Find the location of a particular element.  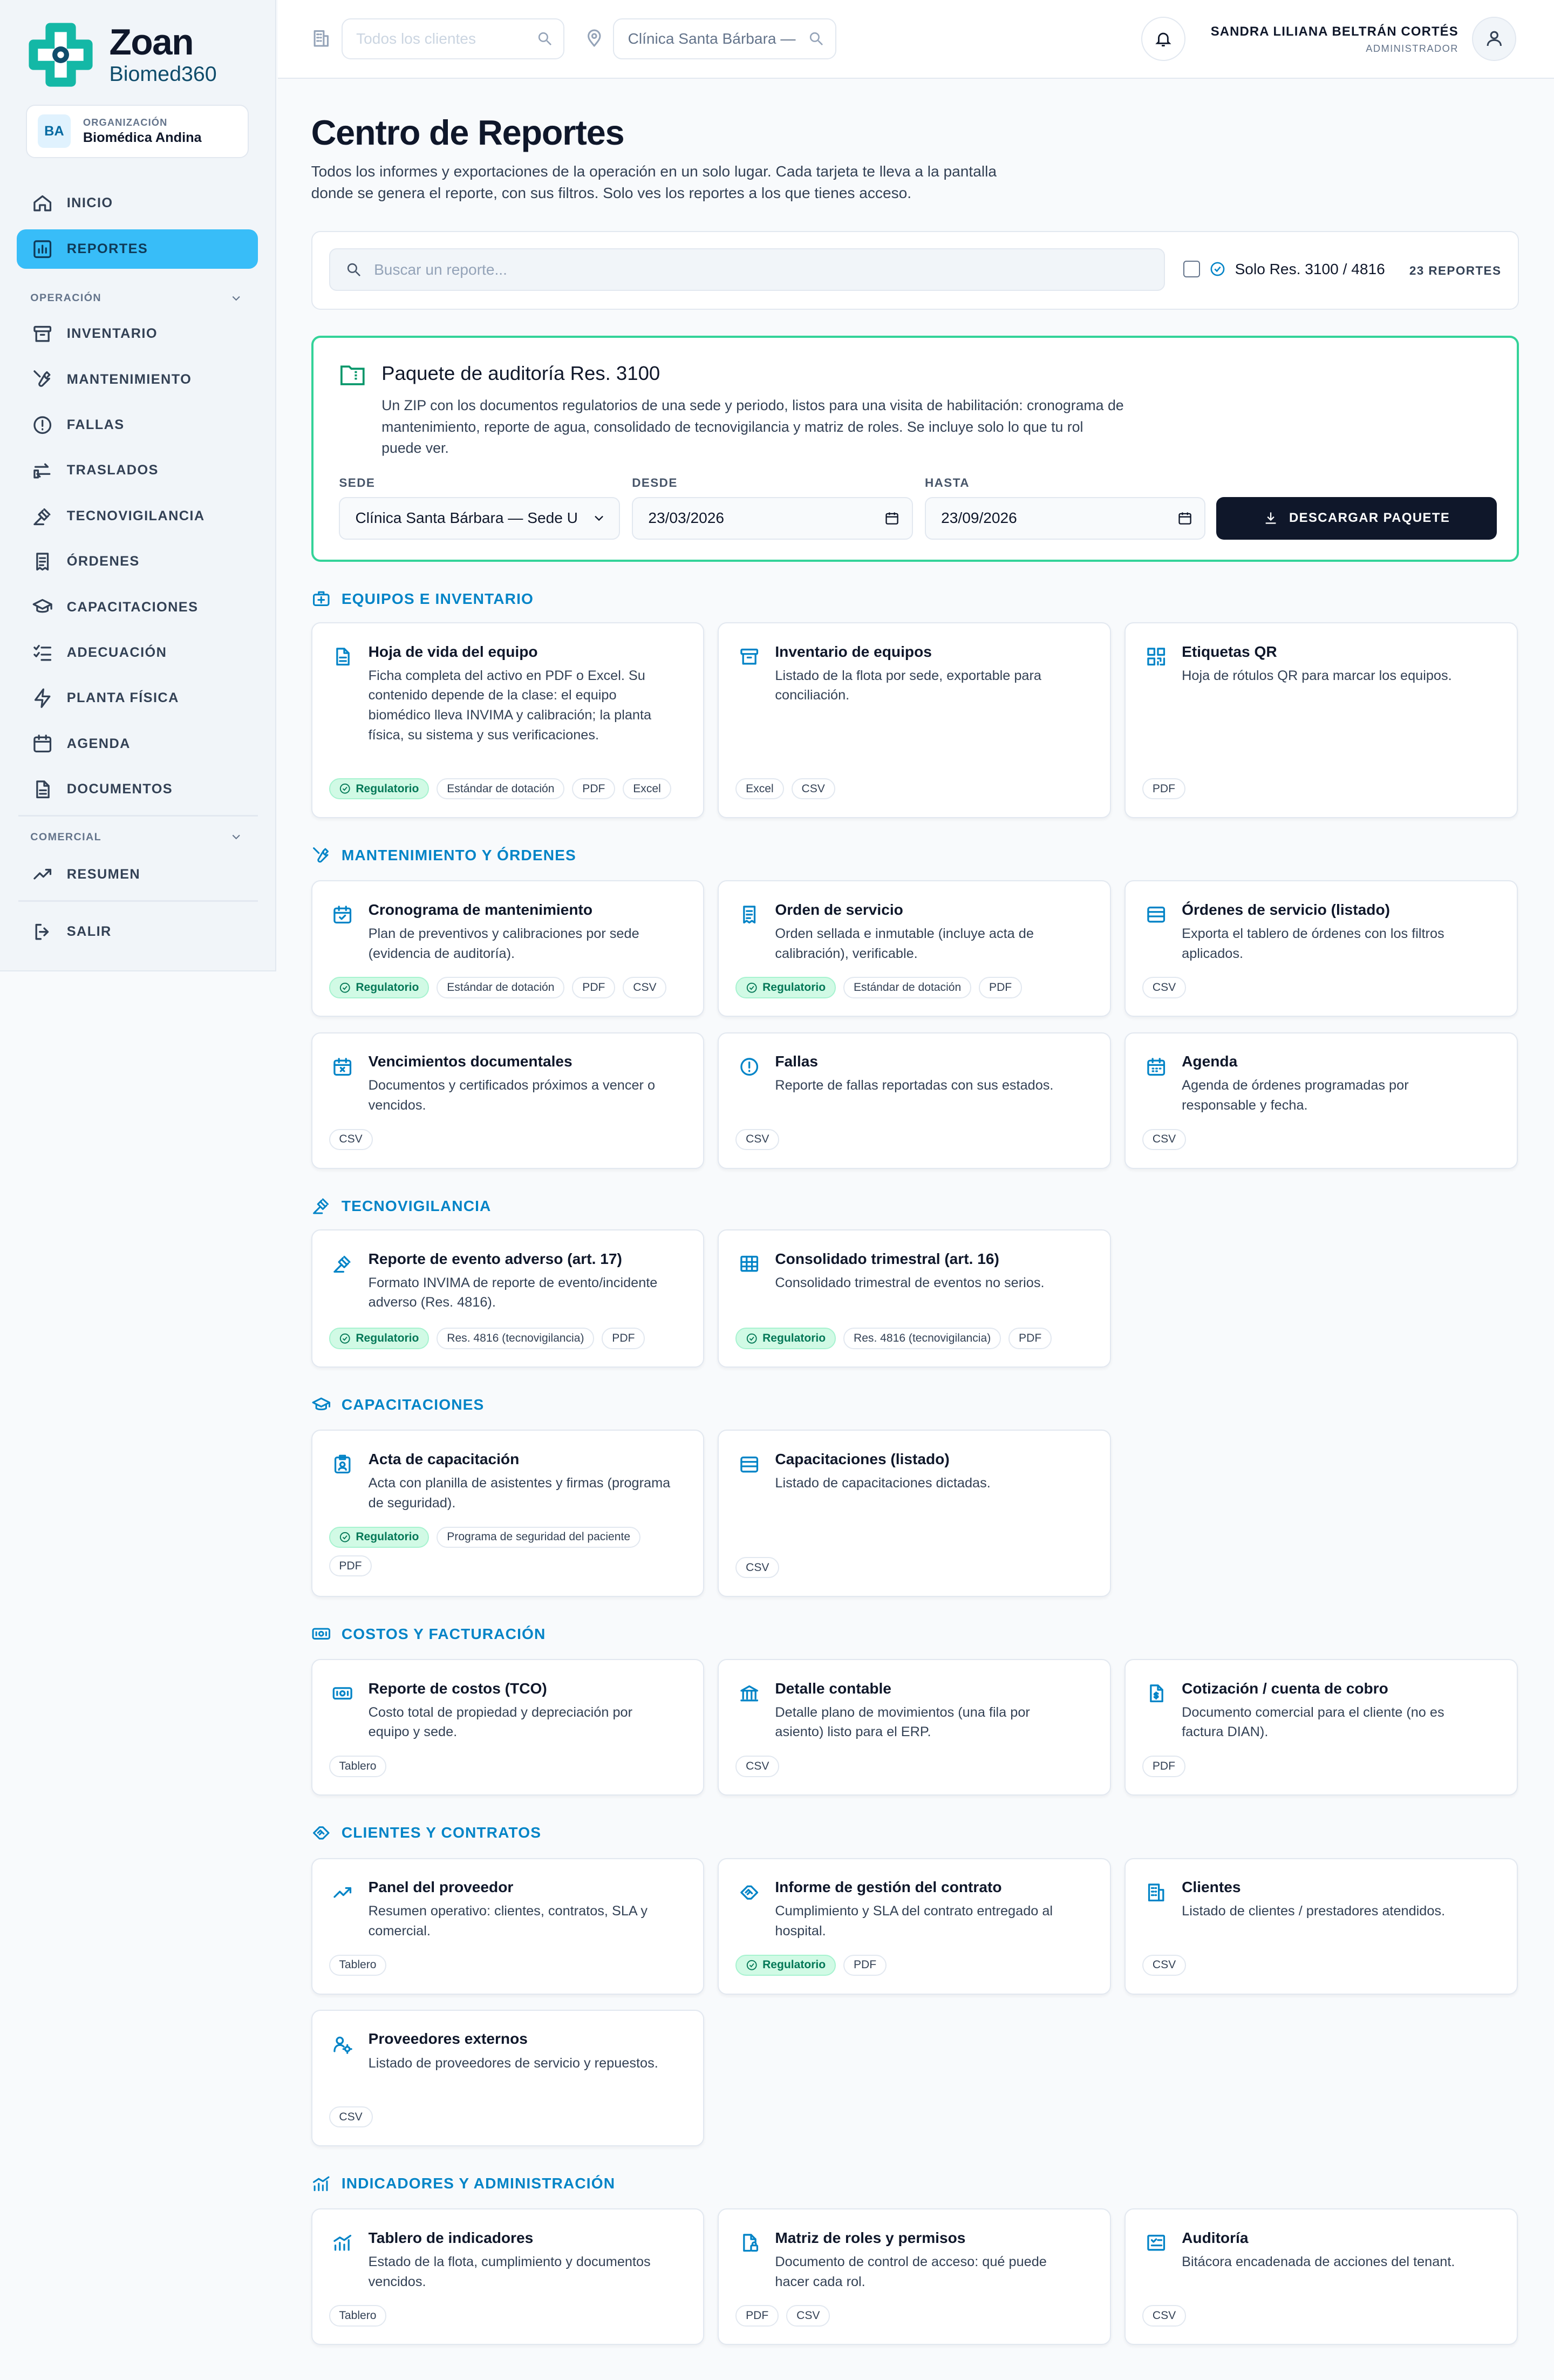

regulatory-filter-checkbox is located at coordinates (1191, 269).